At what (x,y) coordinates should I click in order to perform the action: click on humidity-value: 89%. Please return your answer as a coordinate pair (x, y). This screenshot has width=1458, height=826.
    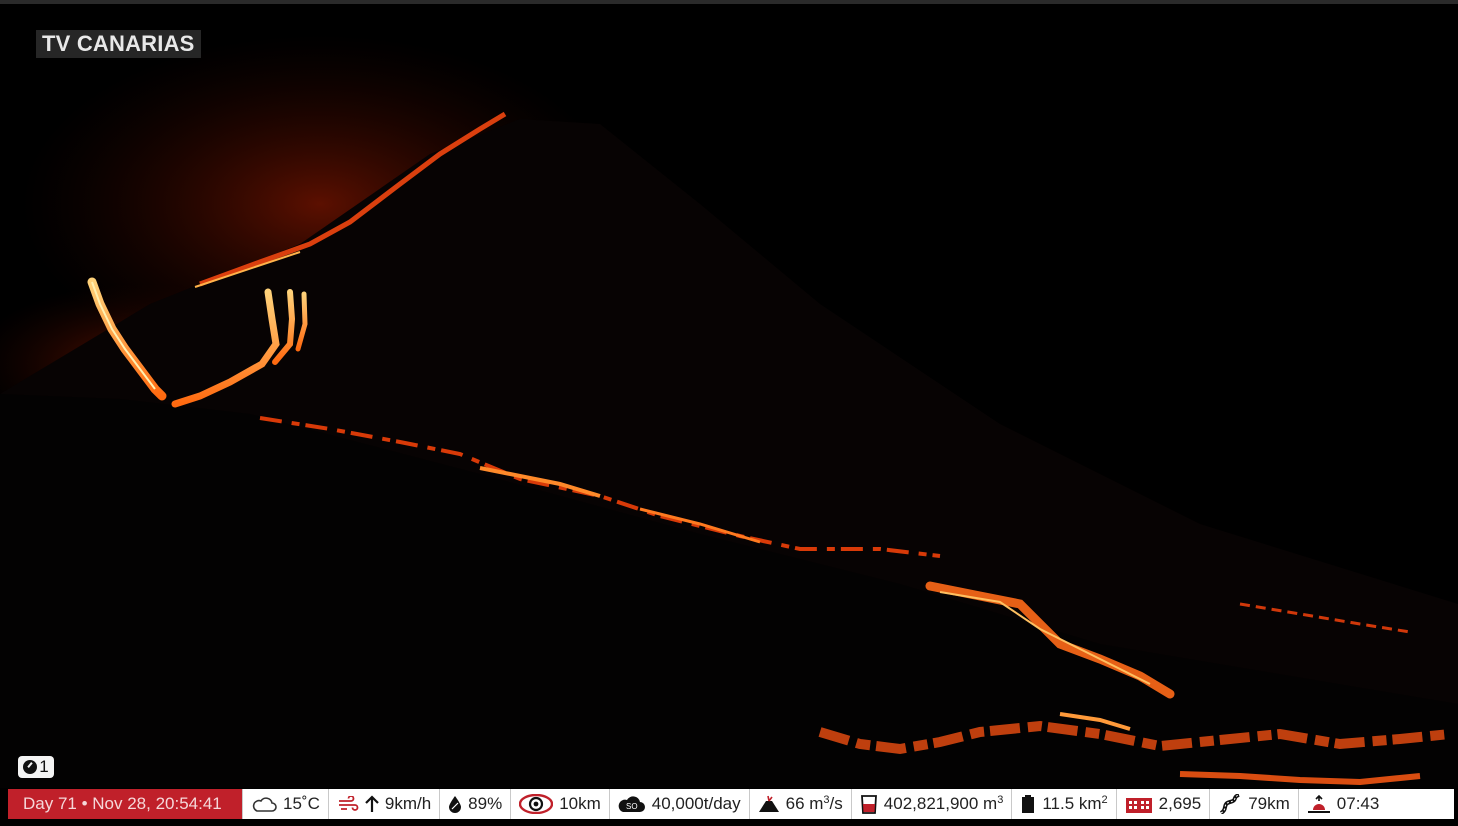
    Looking at the image, I should click on (485, 803).